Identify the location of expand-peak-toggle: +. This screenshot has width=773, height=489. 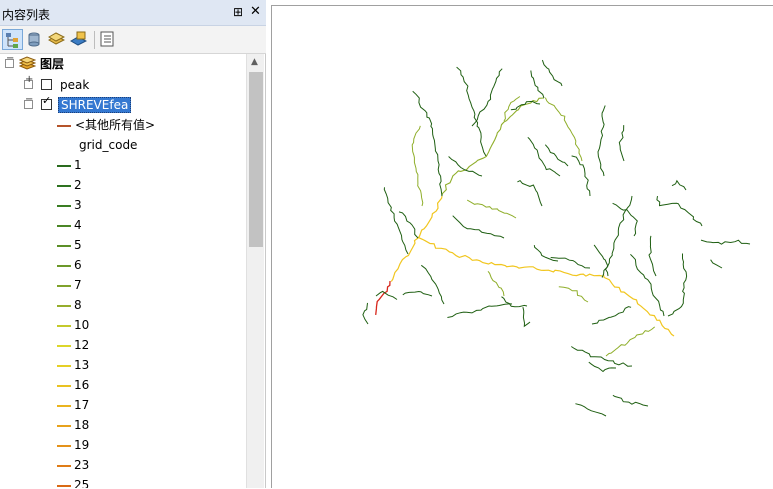
(28, 82).